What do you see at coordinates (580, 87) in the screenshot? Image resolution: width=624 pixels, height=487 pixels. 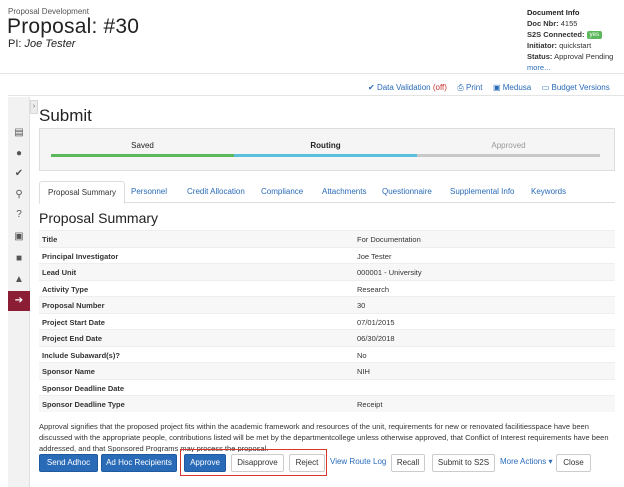 I see `budget-versions-link: Budget Versions` at bounding box center [580, 87].